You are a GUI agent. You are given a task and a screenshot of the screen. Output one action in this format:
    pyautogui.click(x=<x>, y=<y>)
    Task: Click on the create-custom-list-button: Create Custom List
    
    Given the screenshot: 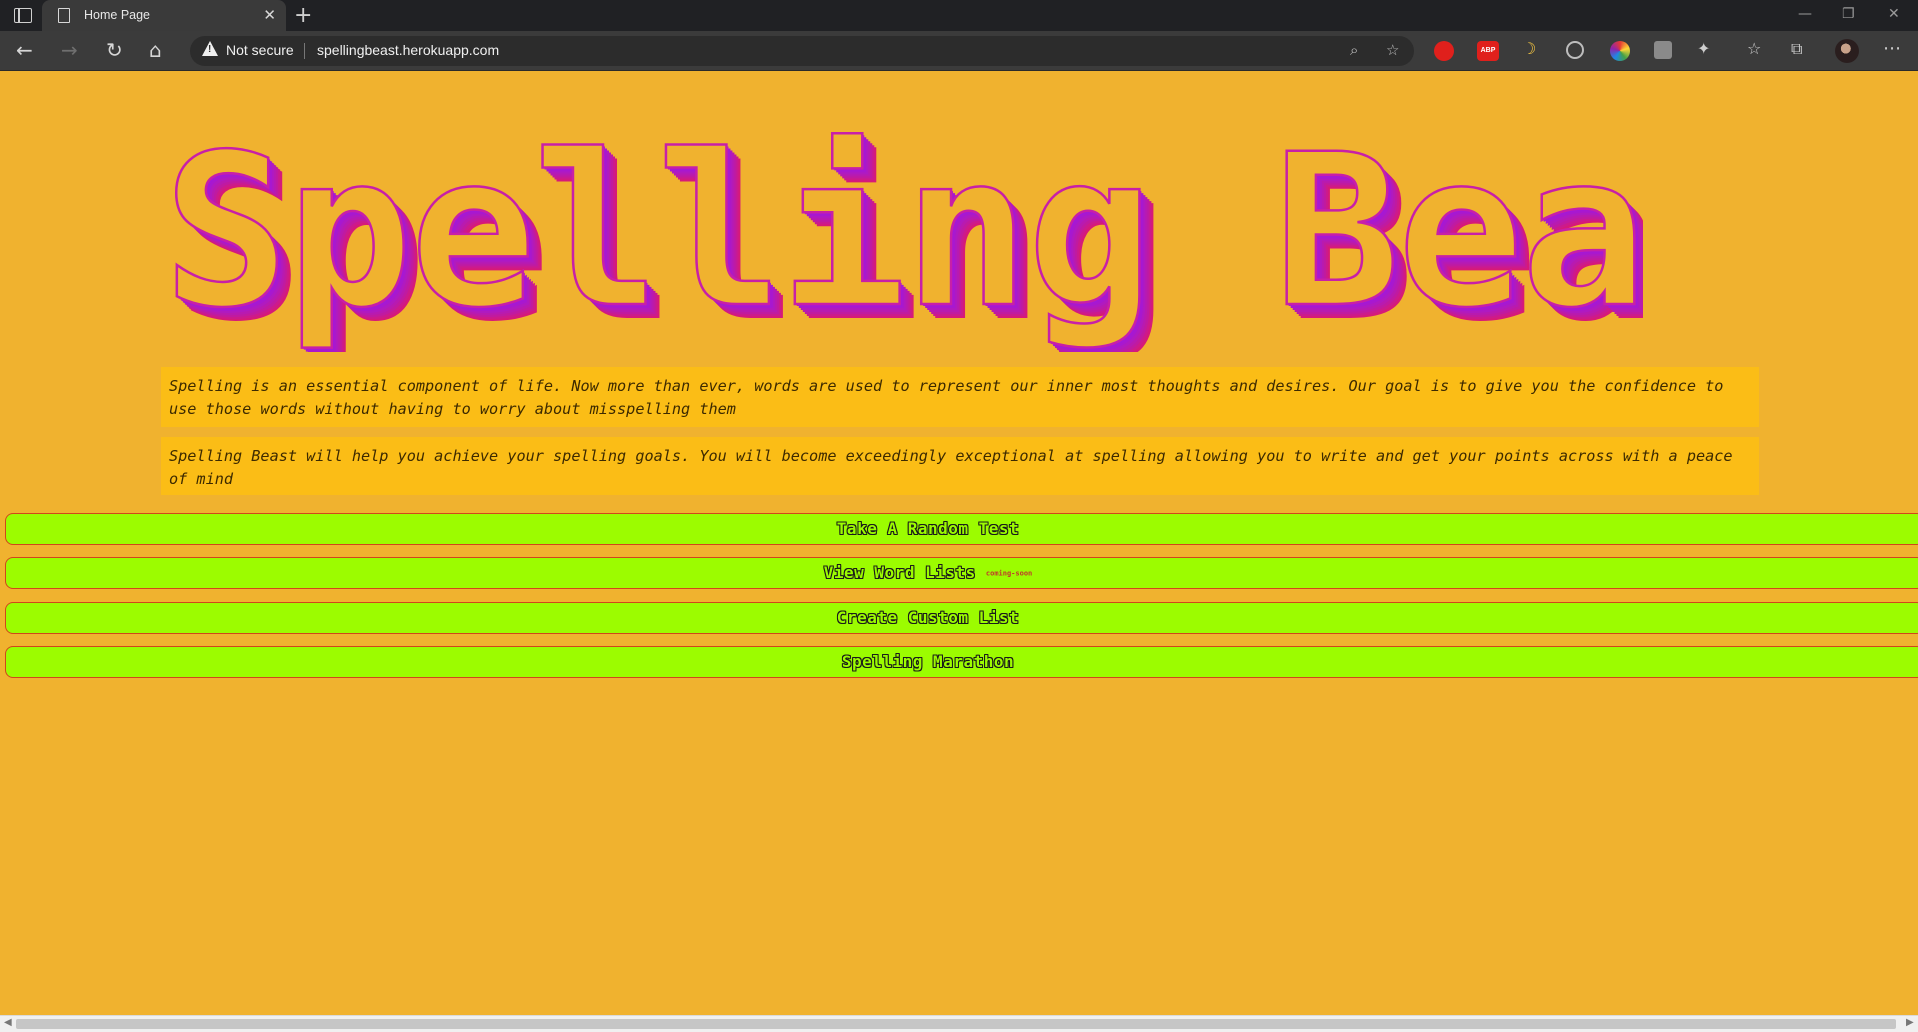 What is the action you would take?
    pyautogui.click(x=961, y=618)
    